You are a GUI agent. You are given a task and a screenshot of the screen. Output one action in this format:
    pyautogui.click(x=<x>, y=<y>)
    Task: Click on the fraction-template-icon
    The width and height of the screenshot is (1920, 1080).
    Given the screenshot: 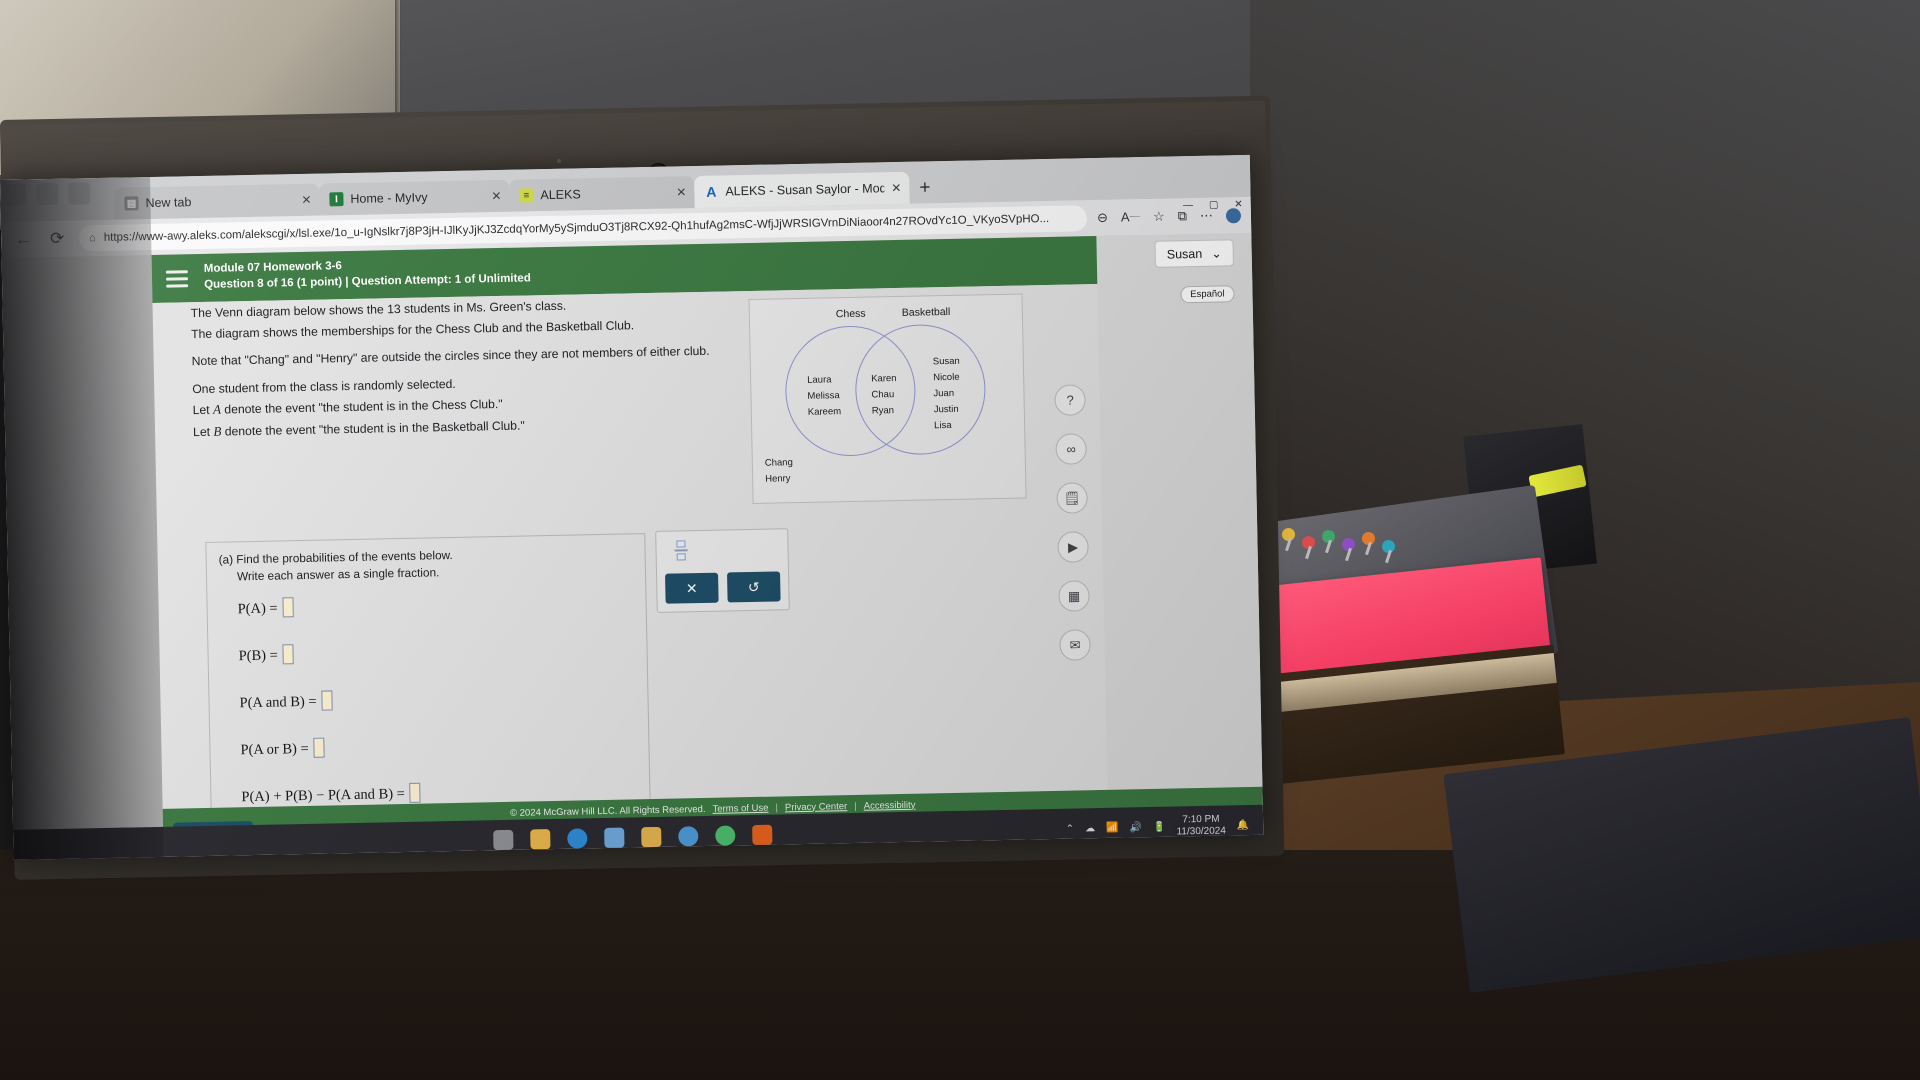 What is the action you would take?
    pyautogui.click(x=680, y=550)
    